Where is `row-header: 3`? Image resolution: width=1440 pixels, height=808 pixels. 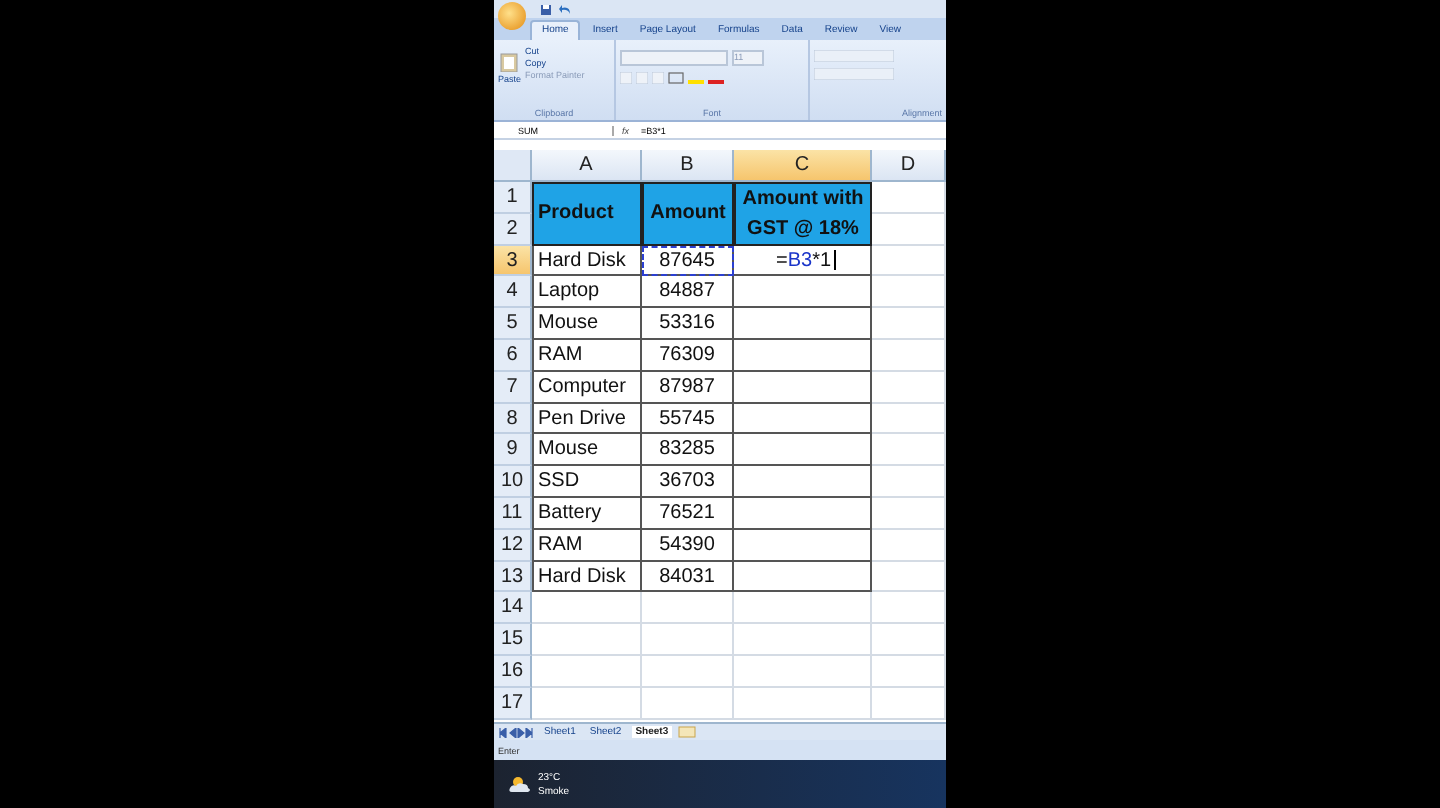 row-header: 3 is located at coordinates (513, 261).